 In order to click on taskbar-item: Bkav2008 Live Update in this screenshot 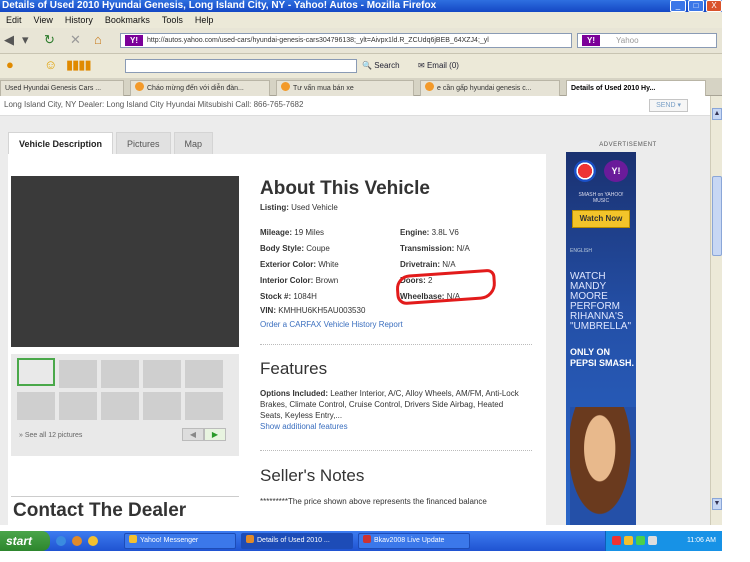, I will do `click(414, 541)`.